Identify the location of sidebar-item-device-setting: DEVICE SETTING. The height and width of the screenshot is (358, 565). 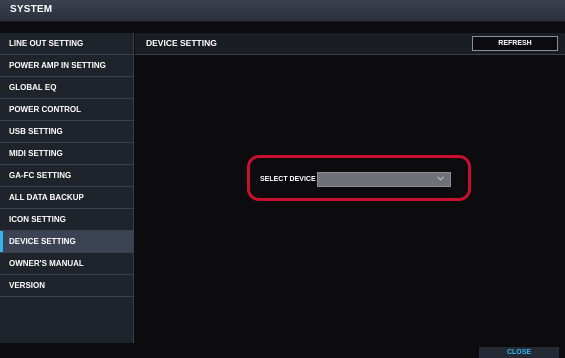
(66, 242).